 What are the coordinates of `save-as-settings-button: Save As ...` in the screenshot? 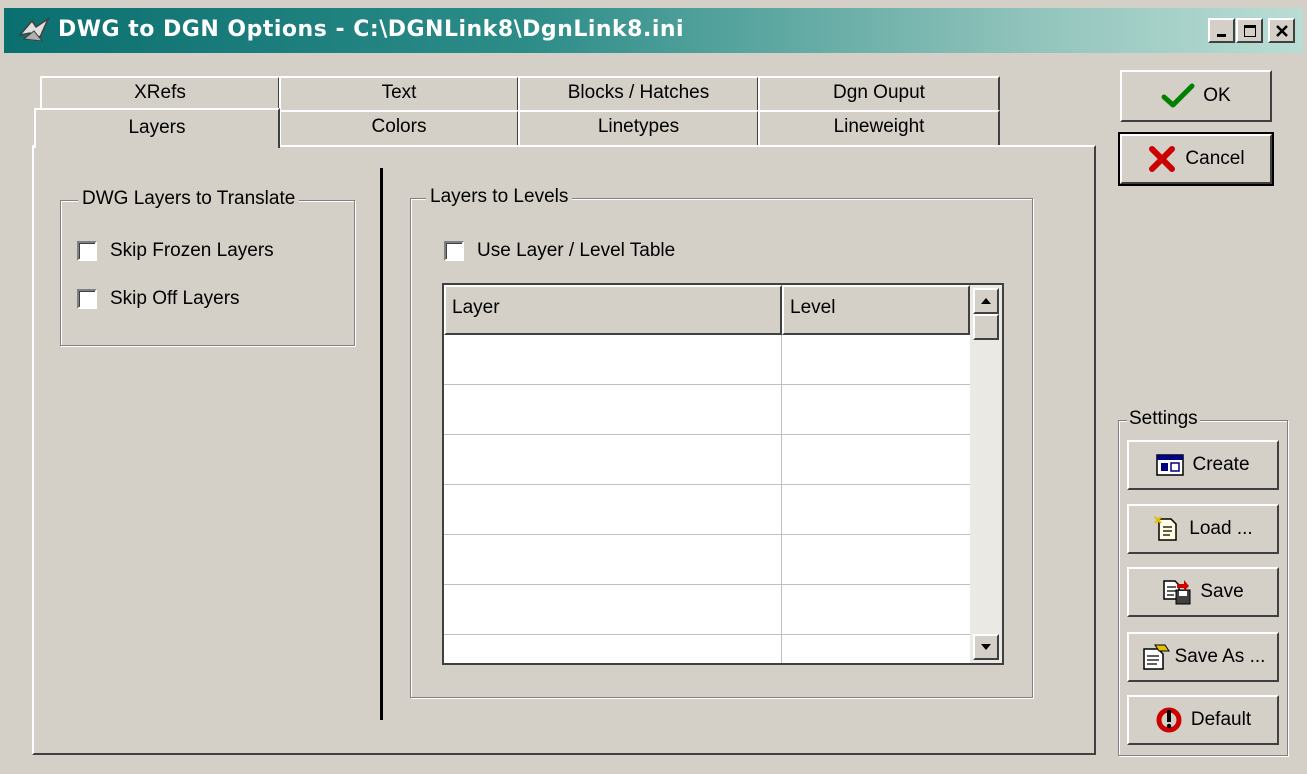 It's located at (1203, 657).